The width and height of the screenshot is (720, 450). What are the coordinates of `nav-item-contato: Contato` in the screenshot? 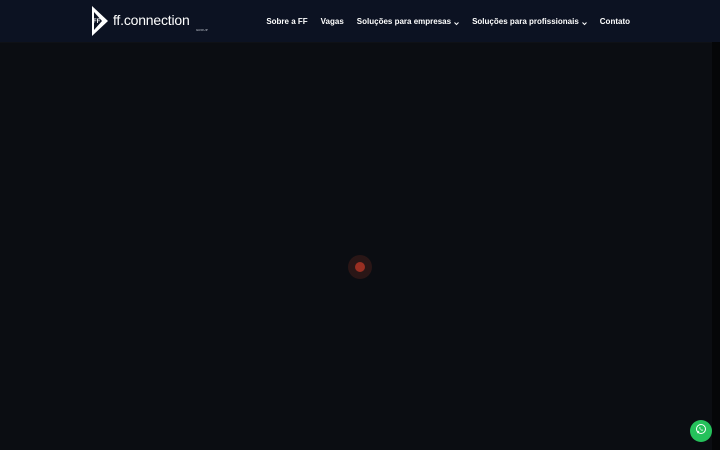 It's located at (615, 21).